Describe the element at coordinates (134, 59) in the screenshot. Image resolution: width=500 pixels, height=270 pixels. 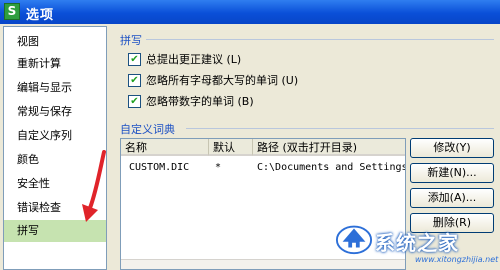
I see `checkbox-suggest-corrections: ✔` at that location.